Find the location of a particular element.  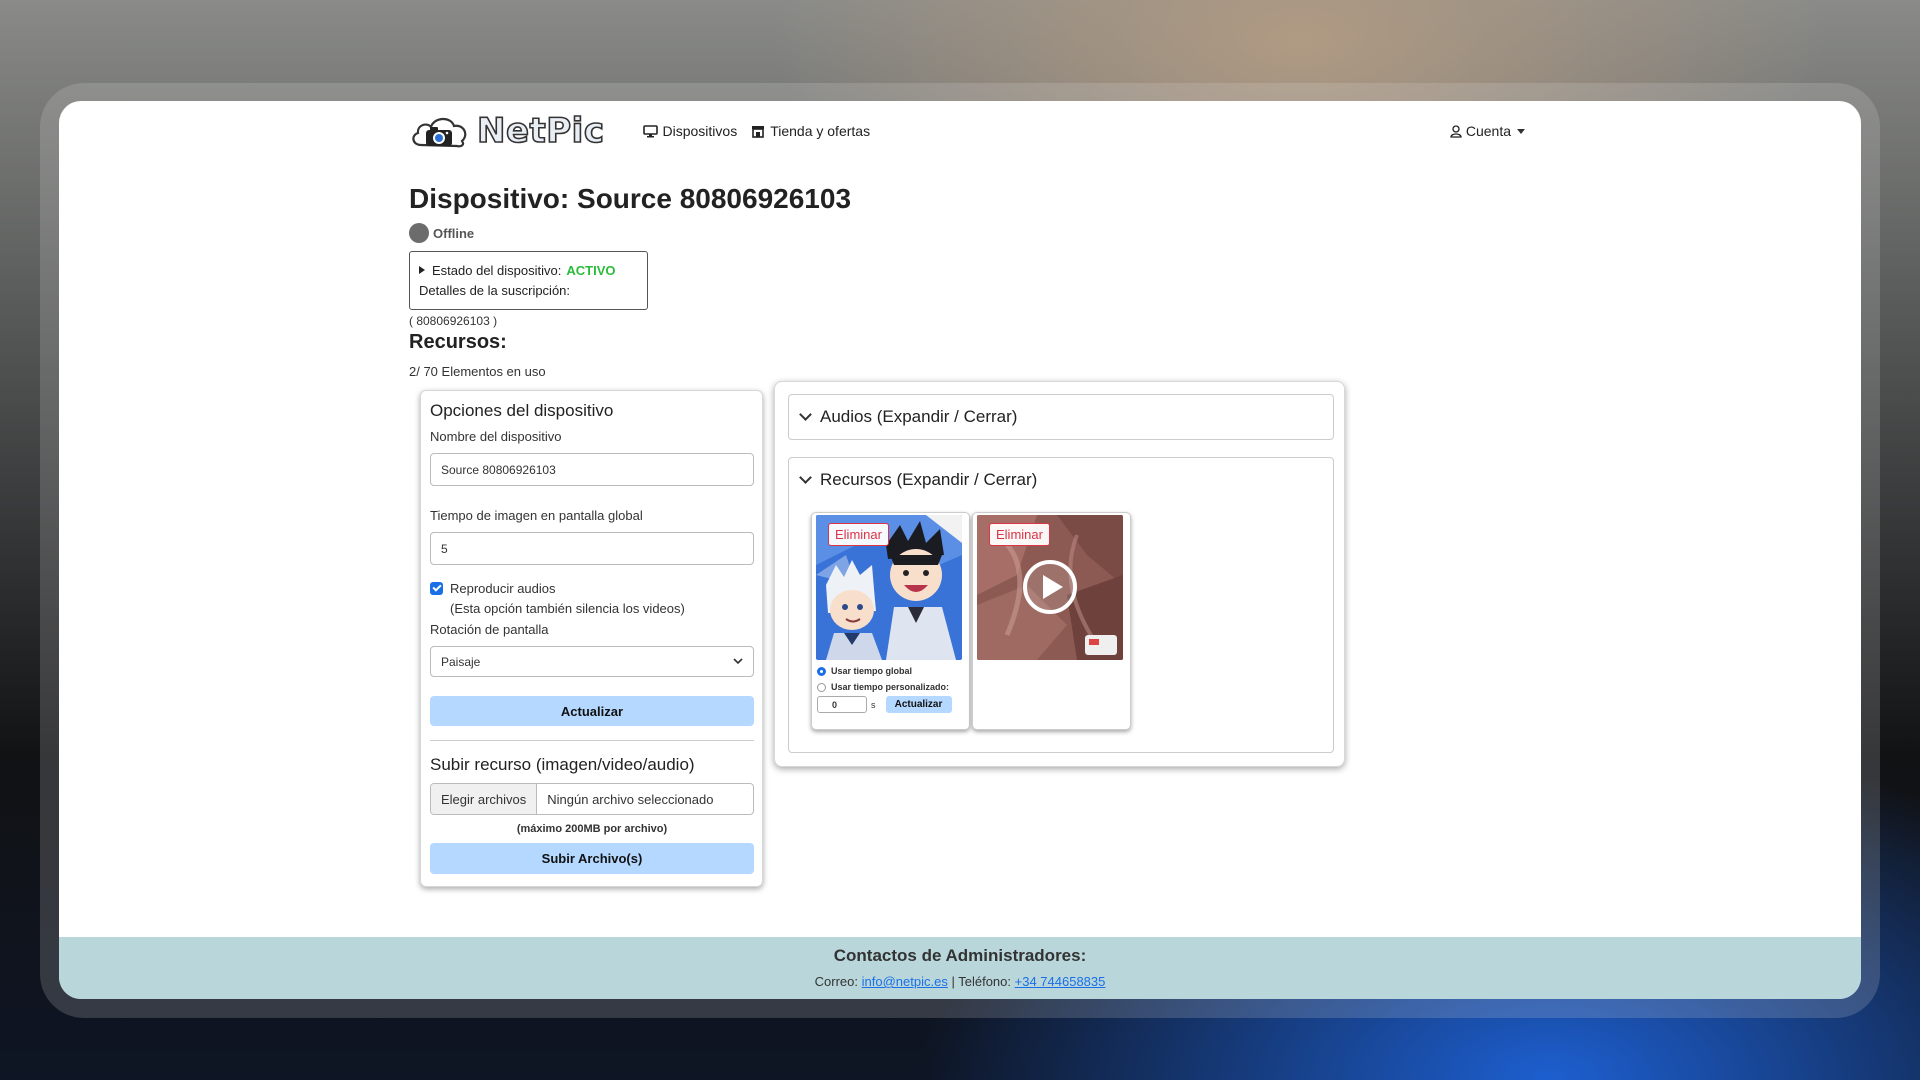

email-link: info@netpic.es is located at coordinates (905, 981).